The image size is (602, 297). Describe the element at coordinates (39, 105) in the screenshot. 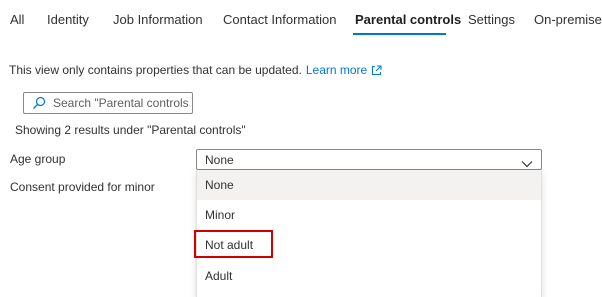

I see `search-icon` at that location.